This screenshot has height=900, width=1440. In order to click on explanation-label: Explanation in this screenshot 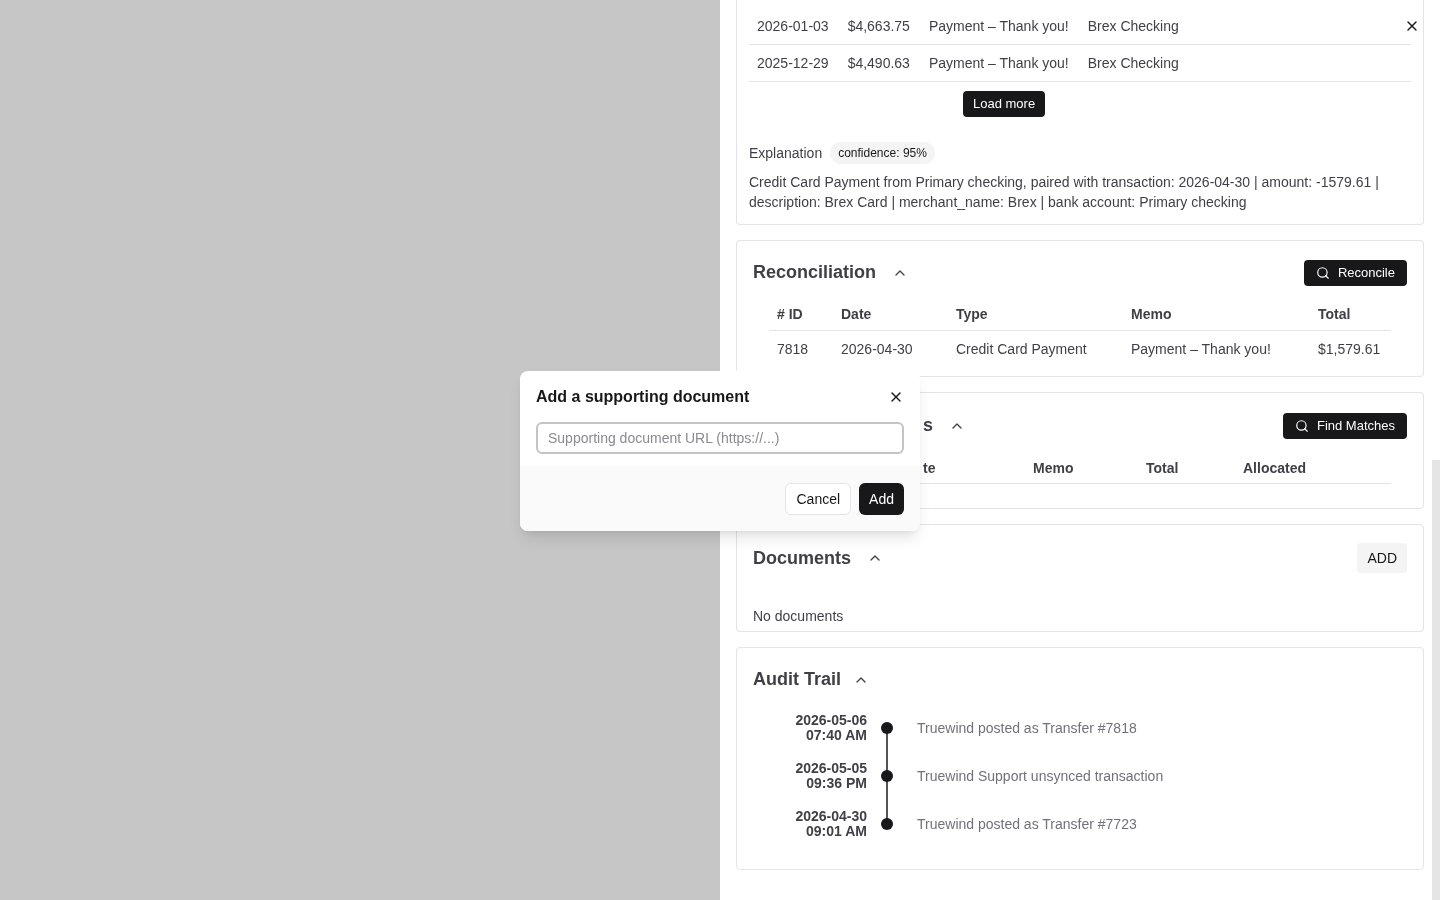, I will do `click(786, 153)`.